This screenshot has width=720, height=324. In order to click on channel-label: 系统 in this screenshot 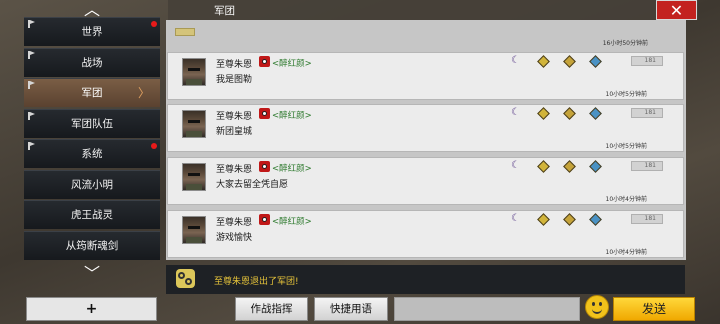, I will do `click(92, 154)`.